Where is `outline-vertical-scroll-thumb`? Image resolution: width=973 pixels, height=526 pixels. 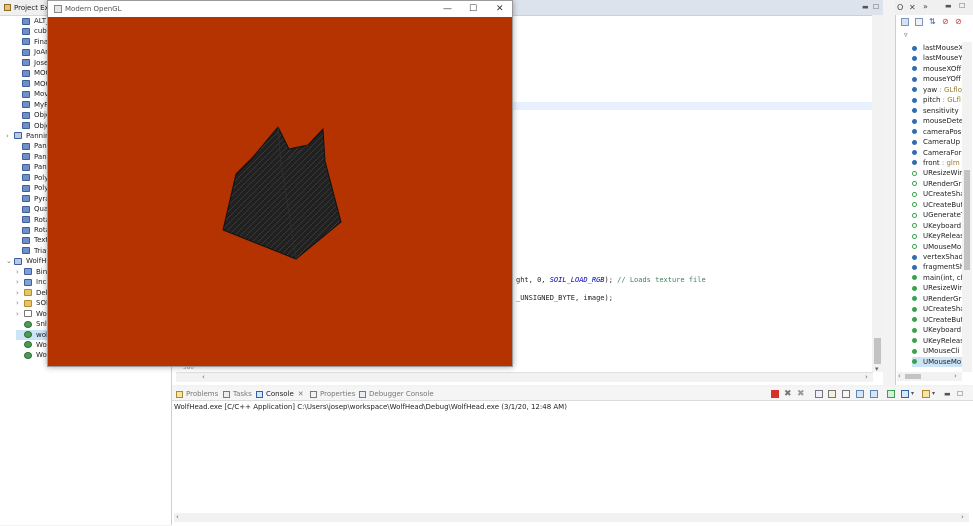
outline-vertical-scroll-thumb is located at coordinates (967, 220).